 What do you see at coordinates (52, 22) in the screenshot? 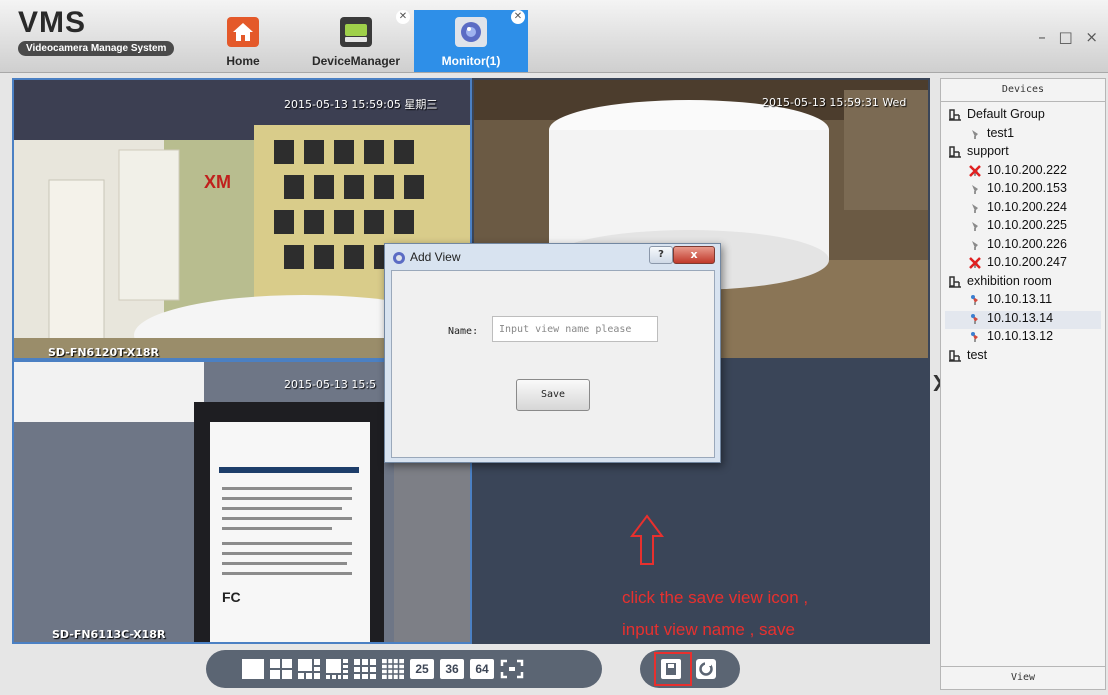
I see `app-title: VMS` at bounding box center [52, 22].